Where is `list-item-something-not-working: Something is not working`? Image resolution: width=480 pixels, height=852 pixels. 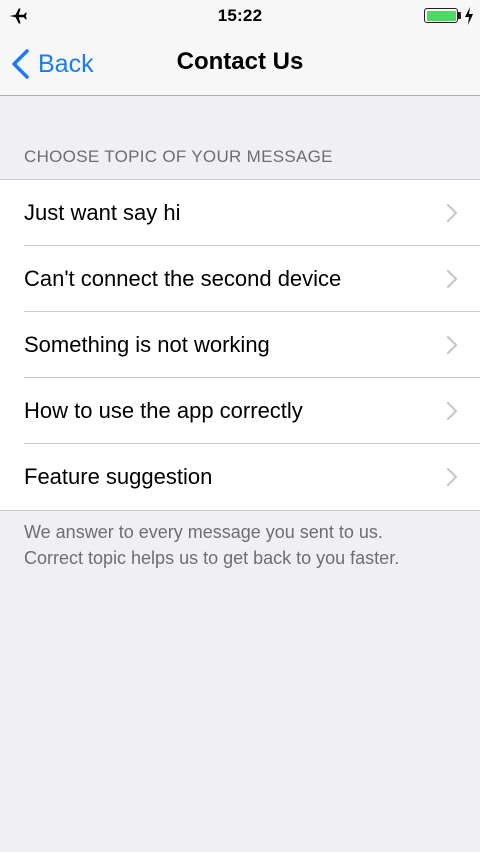
list-item-something-not-working: Something is not working is located at coordinates (240, 345).